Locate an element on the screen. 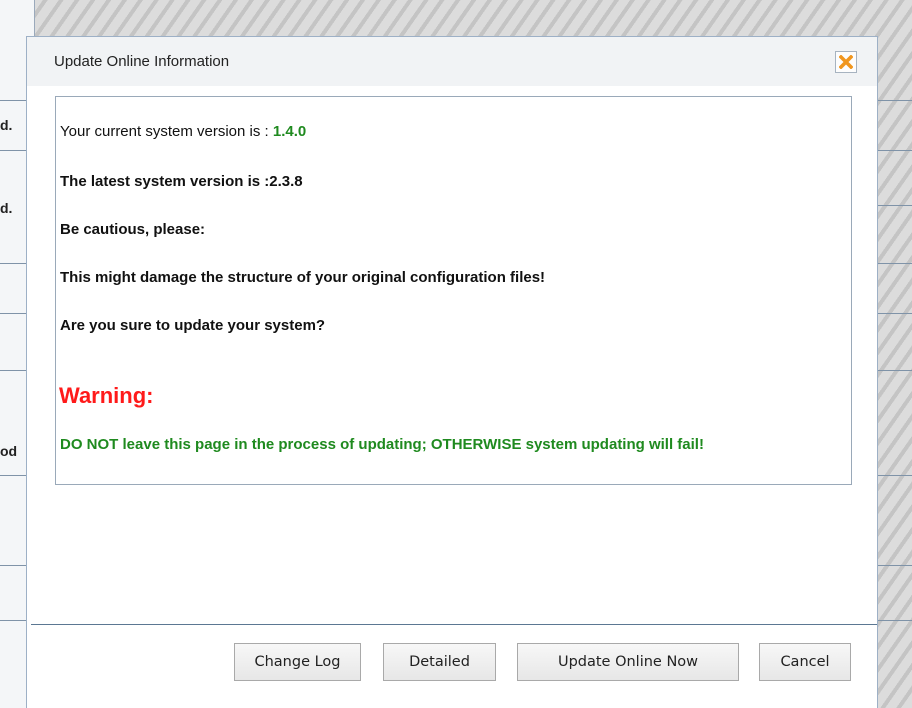 The width and height of the screenshot is (912, 708). current-version-label: Your current system version is : is located at coordinates (166, 131).